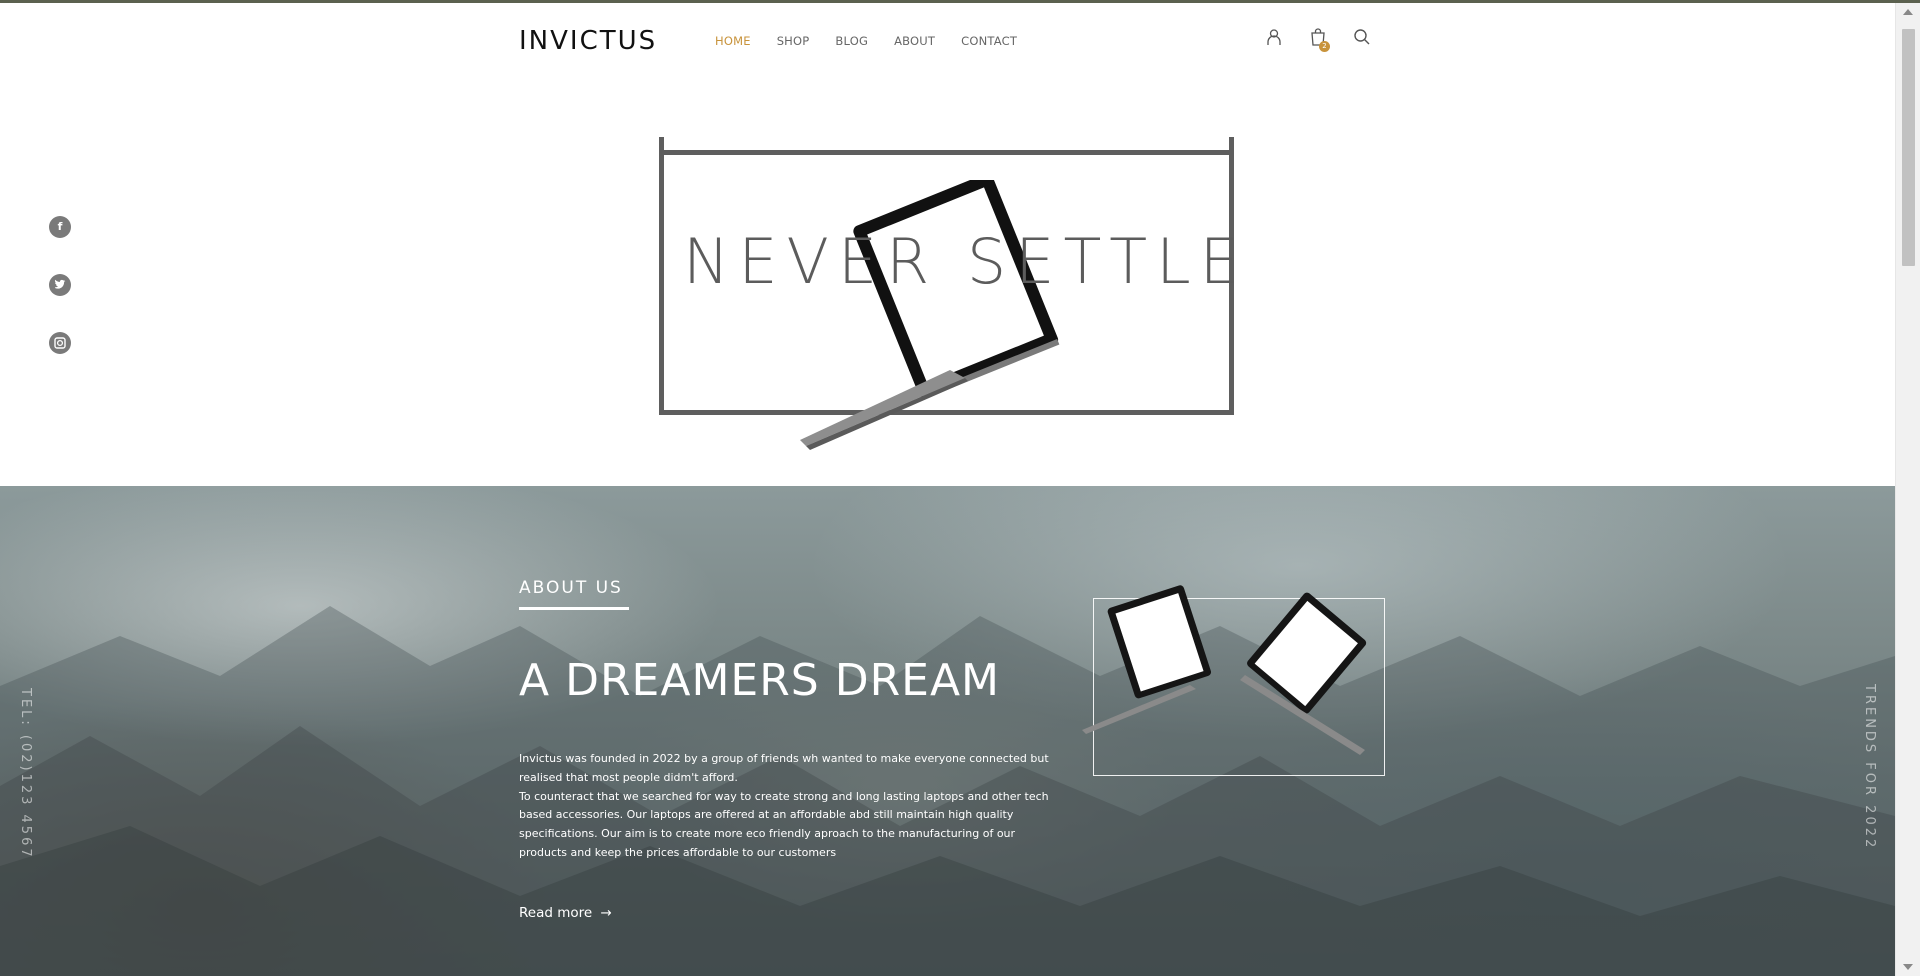 This screenshot has width=1920, height=976. What do you see at coordinates (1907, 489) in the screenshot?
I see `page-scrollbar` at bounding box center [1907, 489].